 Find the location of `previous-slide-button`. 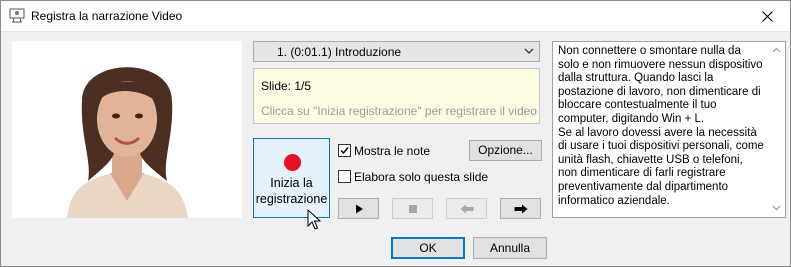

previous-slide-button is located at coordinates (466, 208).